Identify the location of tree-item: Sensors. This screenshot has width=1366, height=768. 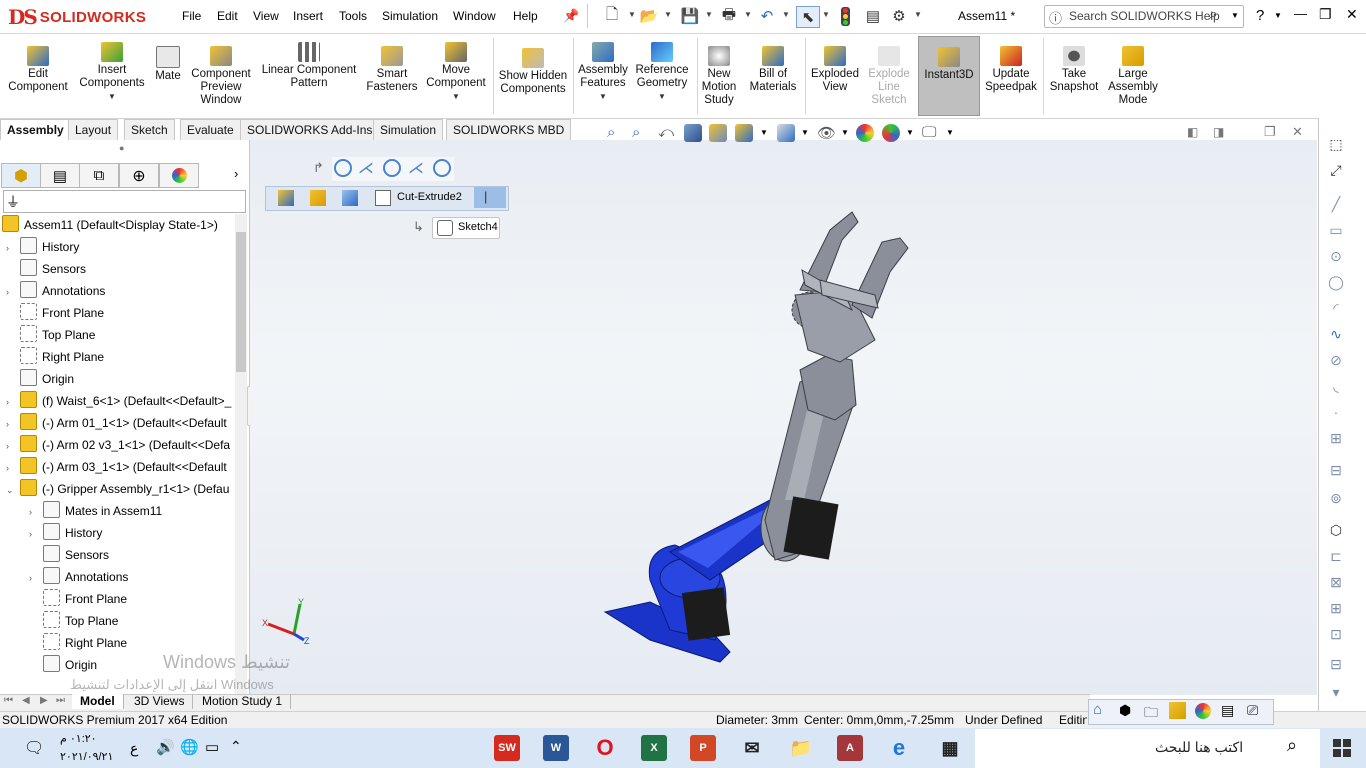
(118, 269).